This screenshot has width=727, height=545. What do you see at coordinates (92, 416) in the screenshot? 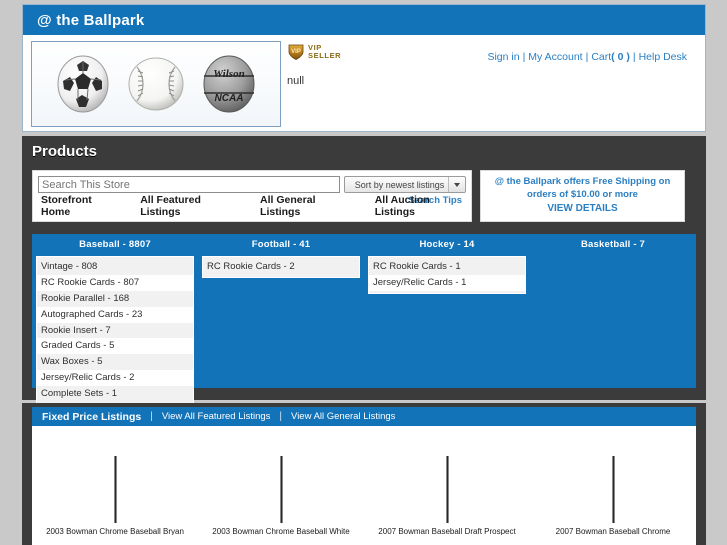
I see `listings-title: Fixed Price Listings` at bounding box center [92, 416].